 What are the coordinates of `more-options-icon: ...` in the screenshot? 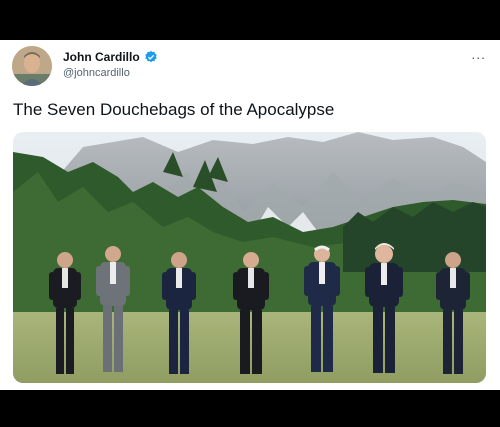 It's located at (478, 54).